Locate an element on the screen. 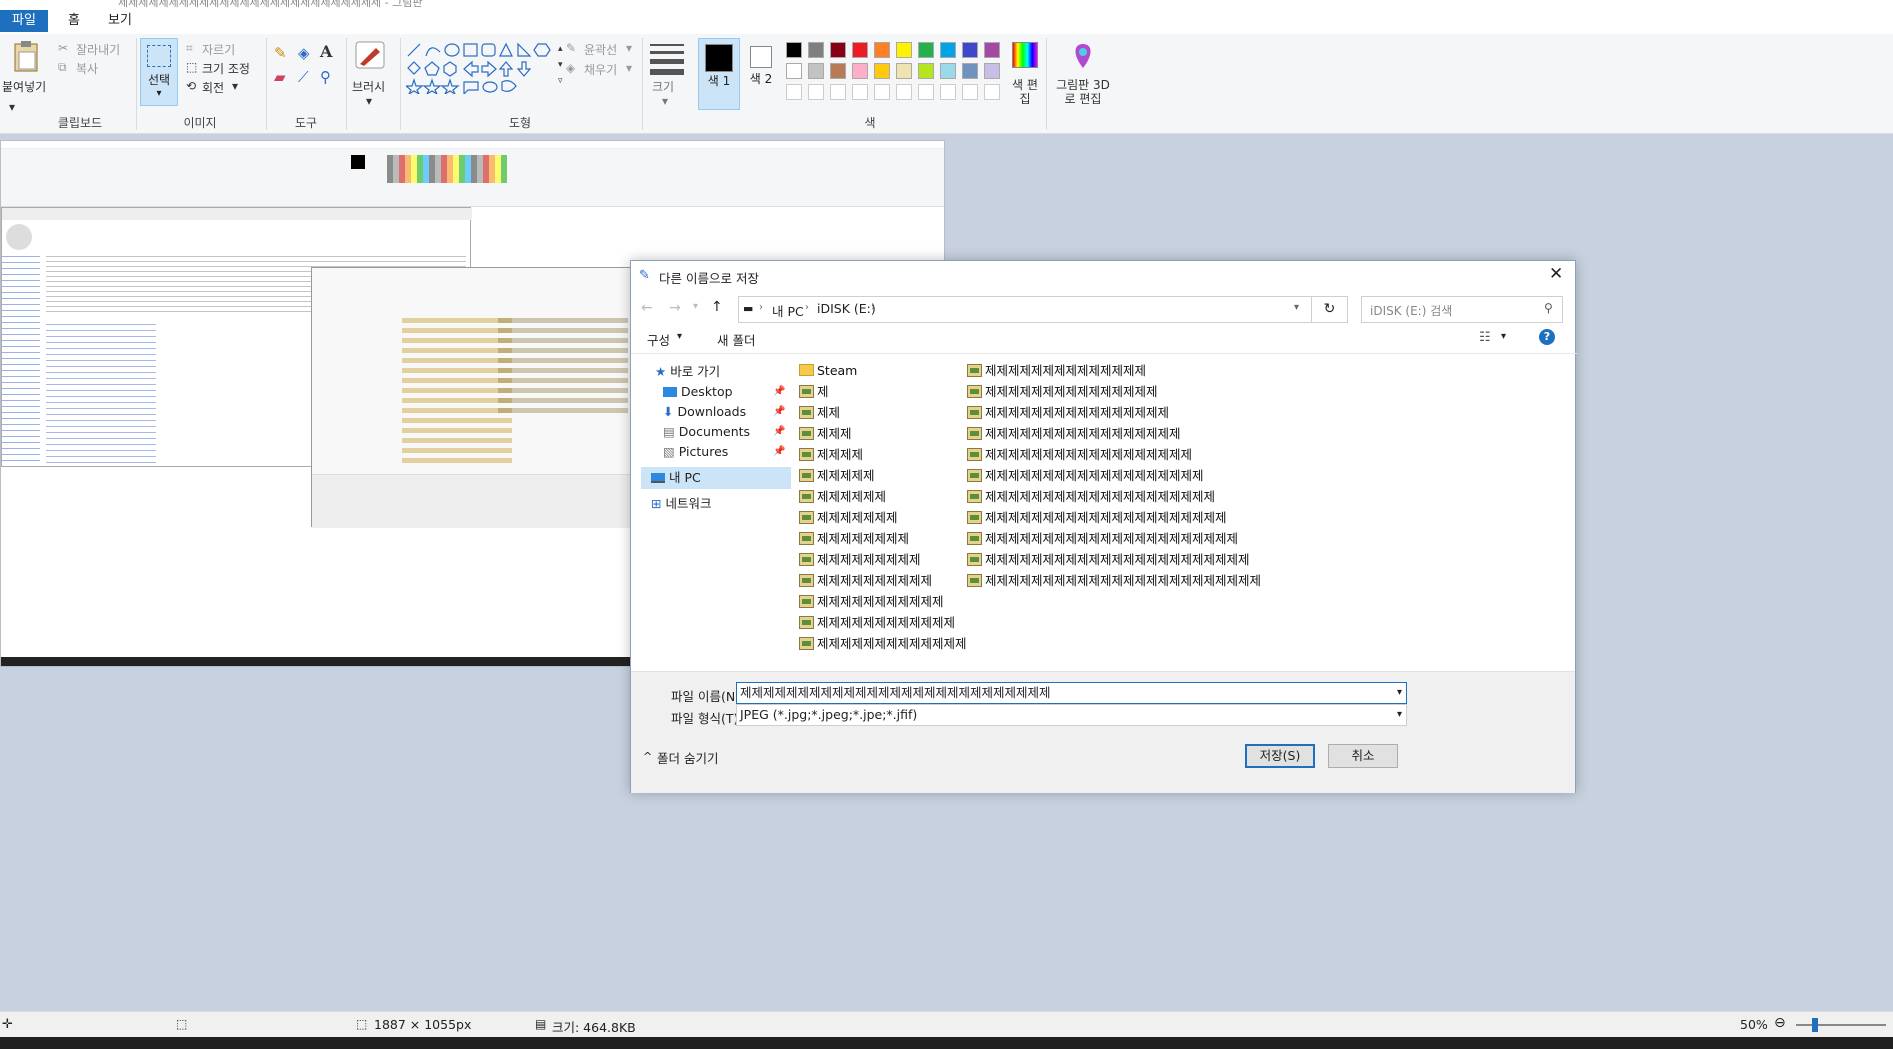  address-bar: ▬ › 내 PC › iDISK (E:) › ▾ is located at coordinates (1025, 309).